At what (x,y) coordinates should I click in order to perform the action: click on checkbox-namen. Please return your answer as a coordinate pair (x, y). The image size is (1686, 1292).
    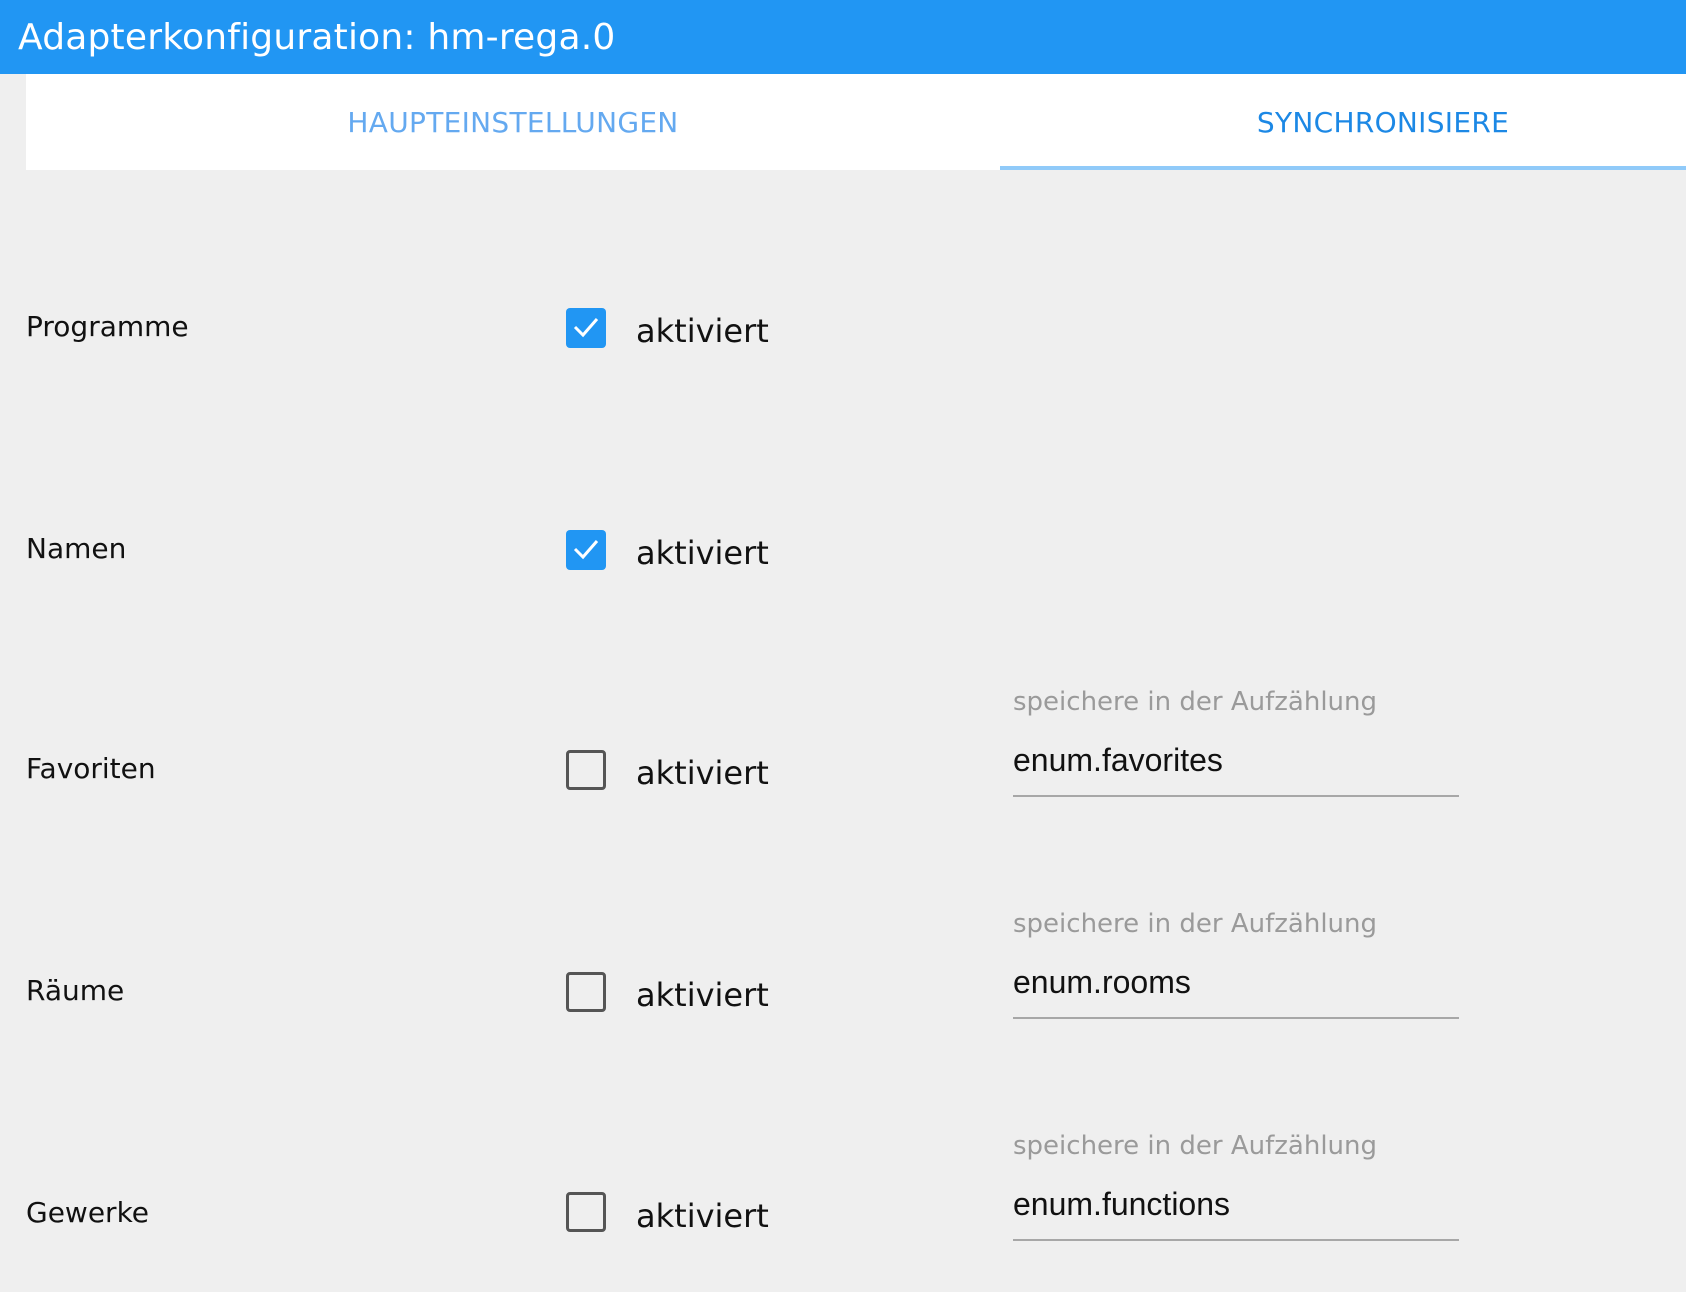
    Looking at the image, I should click on (586, 550).